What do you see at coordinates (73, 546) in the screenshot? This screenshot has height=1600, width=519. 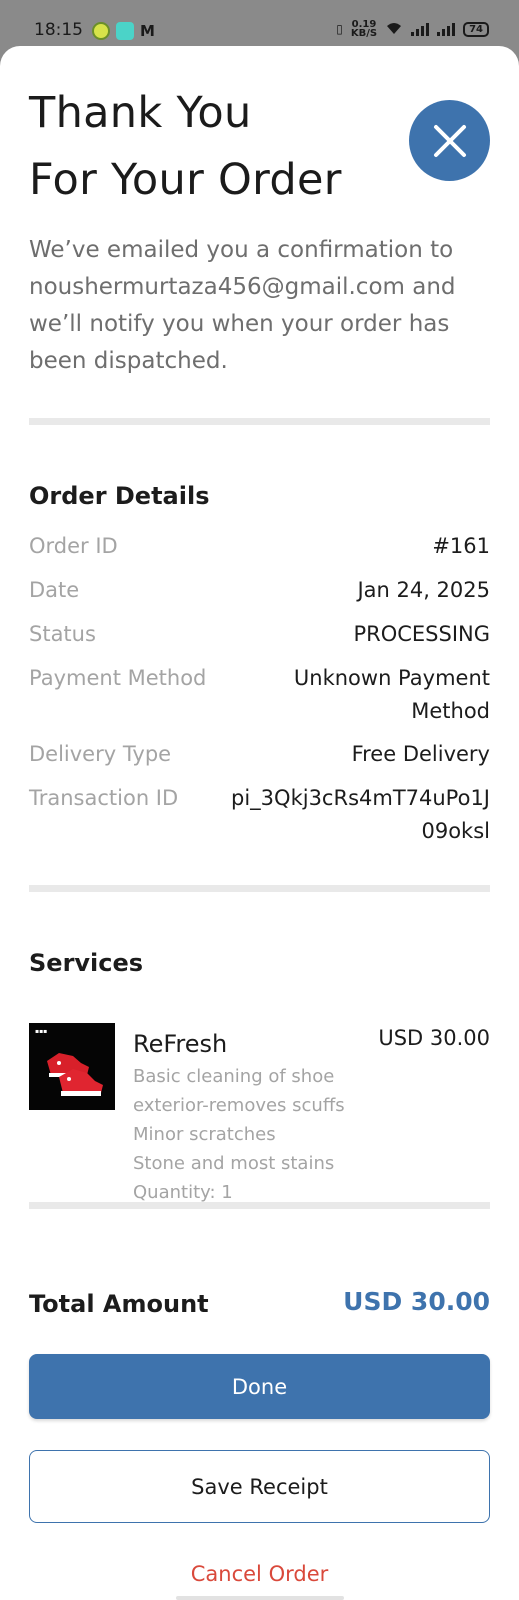 I see `order-id-label: Order ID` at bounding box center [73, 546].